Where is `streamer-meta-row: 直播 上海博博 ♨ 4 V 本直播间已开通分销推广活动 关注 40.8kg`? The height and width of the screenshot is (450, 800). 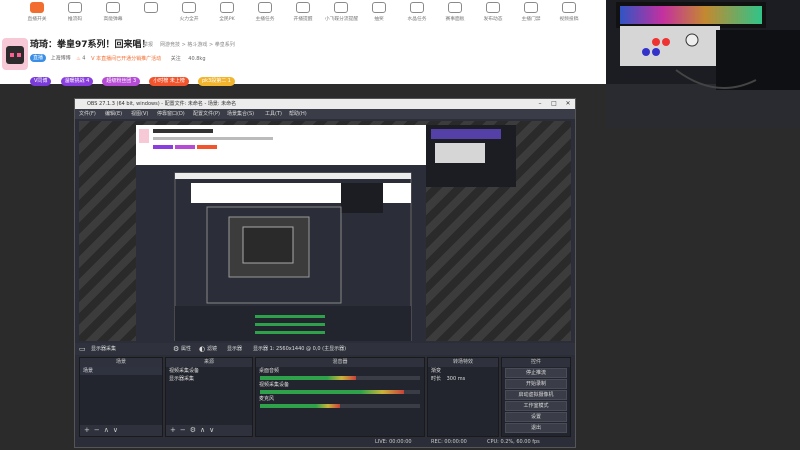
streamer-meta-row: 直播 上海博博 ♨ 4 V 本直播间已开通分销推广活动 关注 40.8kg is located at coordinates (118, 58).